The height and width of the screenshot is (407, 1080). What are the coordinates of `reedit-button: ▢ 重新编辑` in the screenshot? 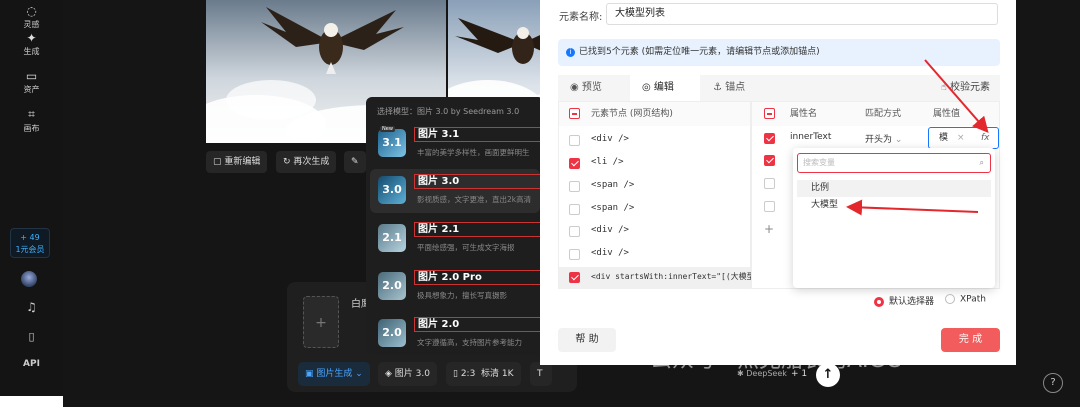 It's located at (237, 162).